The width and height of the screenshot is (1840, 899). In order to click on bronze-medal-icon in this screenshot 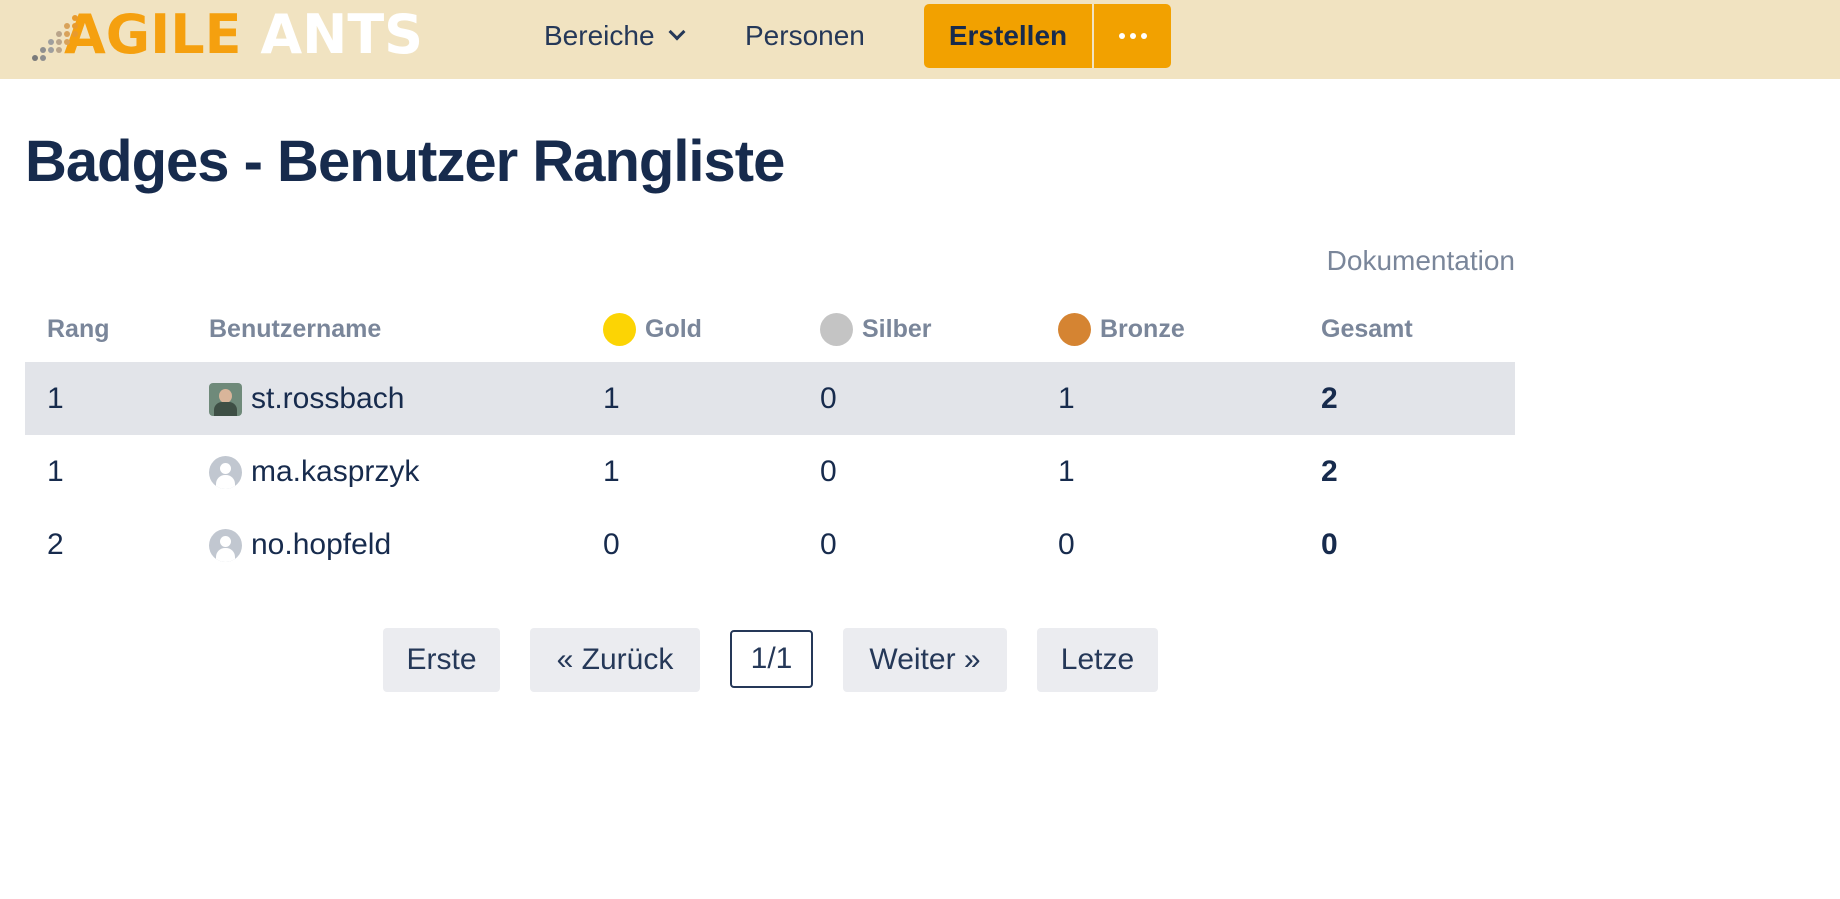, I will do `click(1074, 329)`.